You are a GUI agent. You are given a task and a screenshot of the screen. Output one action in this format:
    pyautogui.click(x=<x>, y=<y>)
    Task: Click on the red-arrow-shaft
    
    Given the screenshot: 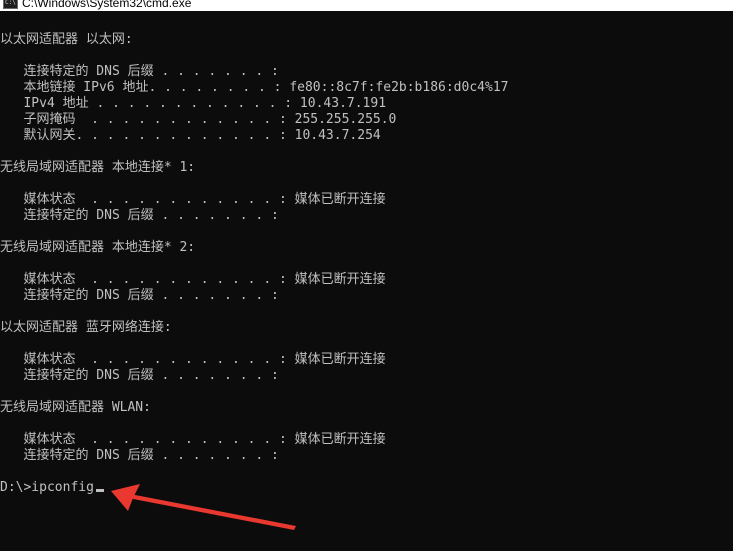 What is the action you would take?
    pyautogui.click(x=212, y=512)
    